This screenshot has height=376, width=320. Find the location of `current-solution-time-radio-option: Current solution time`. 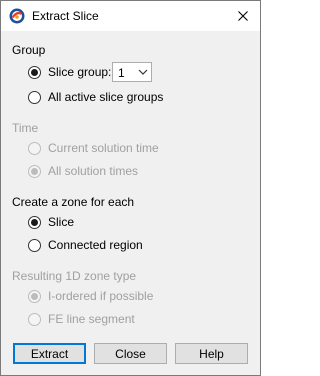

current-solution-time-radio-option: Current solution time is located at coordinates (93, 148).